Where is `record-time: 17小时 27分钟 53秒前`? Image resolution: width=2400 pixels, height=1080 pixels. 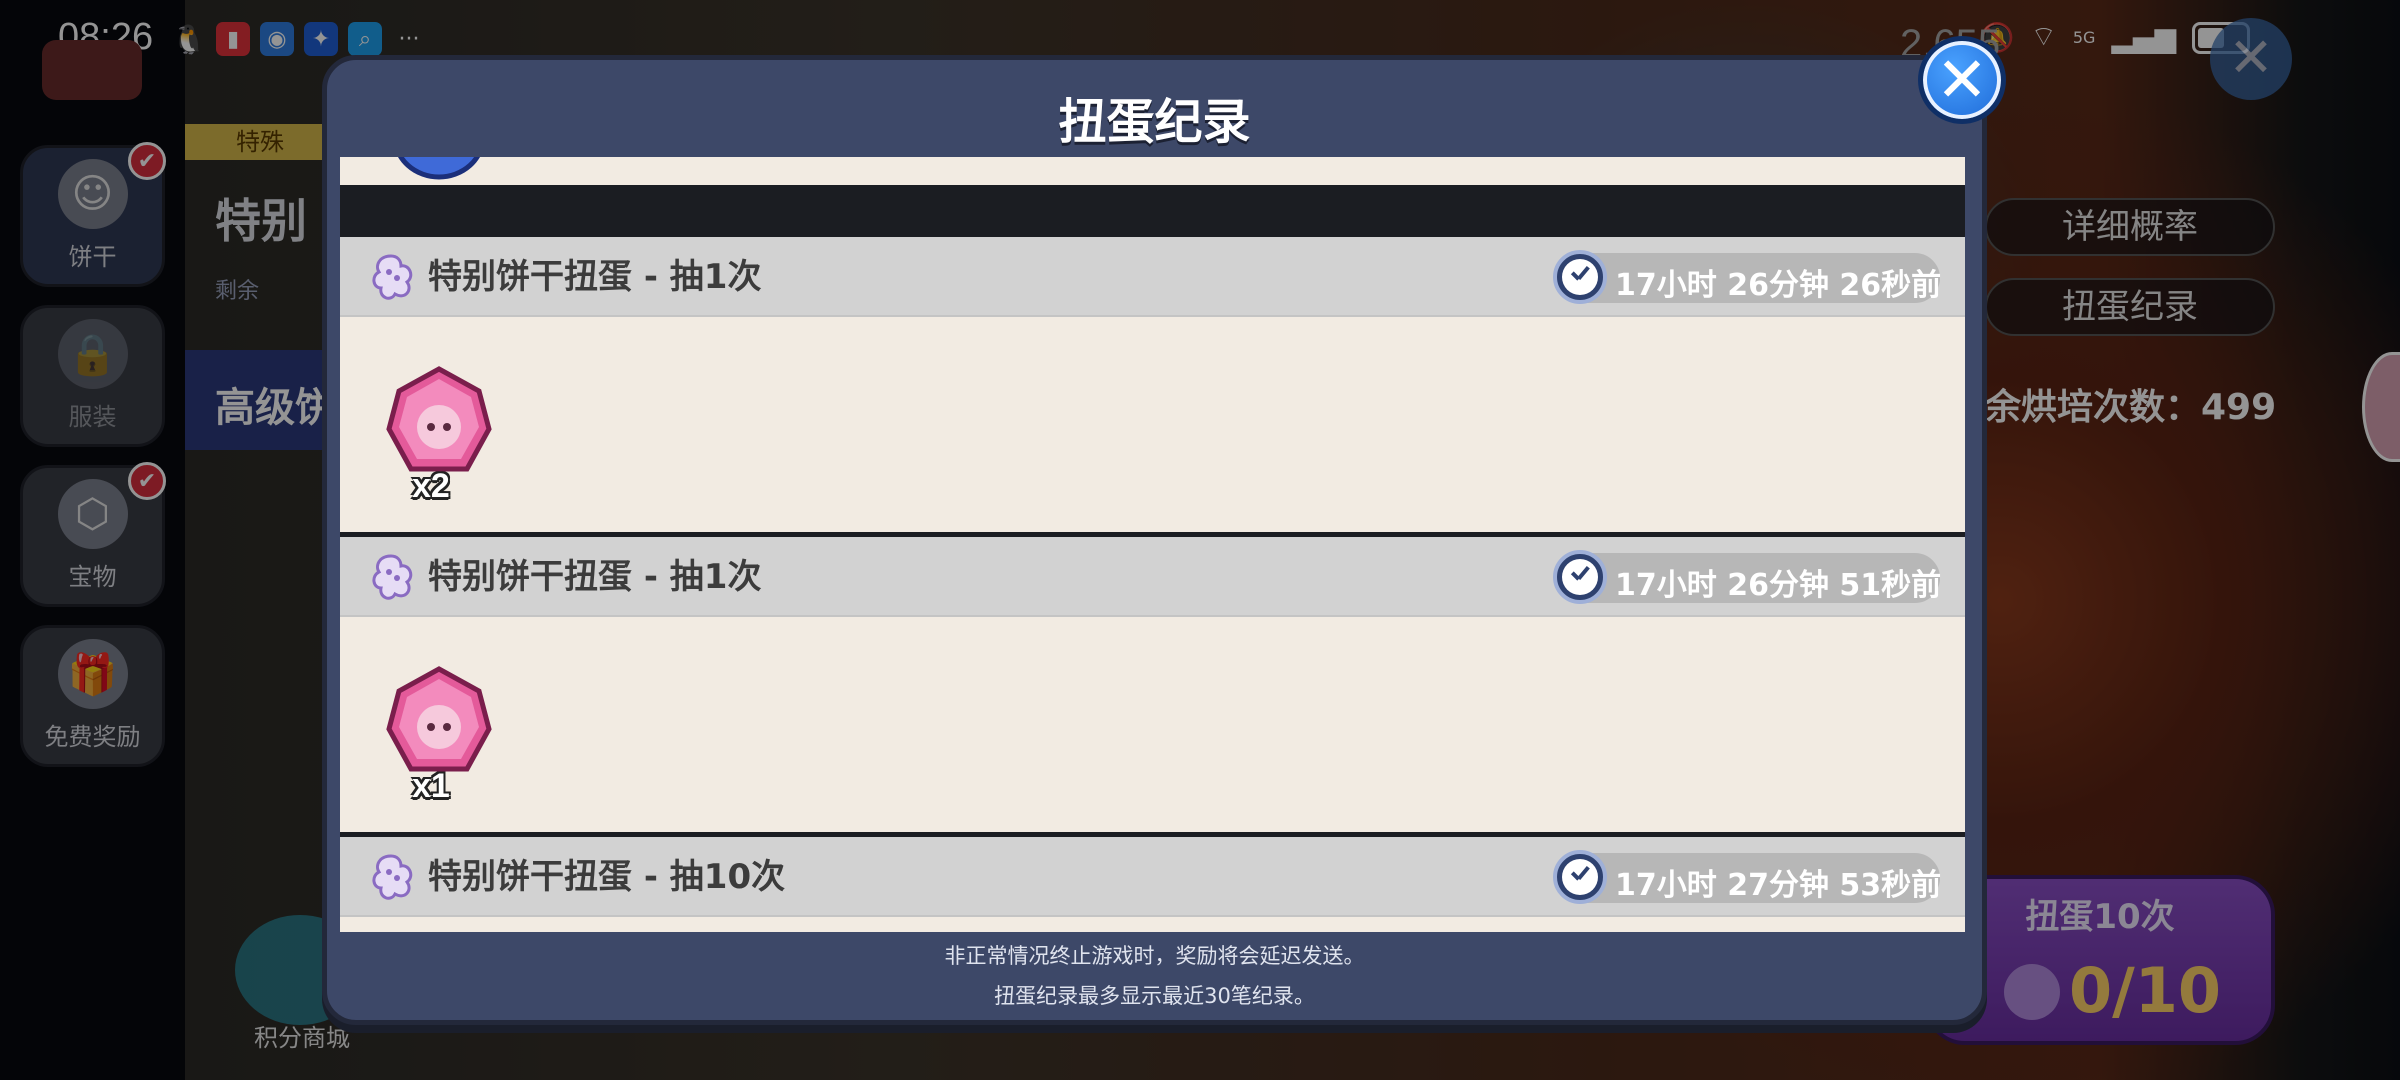
record-time: 17小时 27分钟 53秒前 is located at coordinates (1778, 885).